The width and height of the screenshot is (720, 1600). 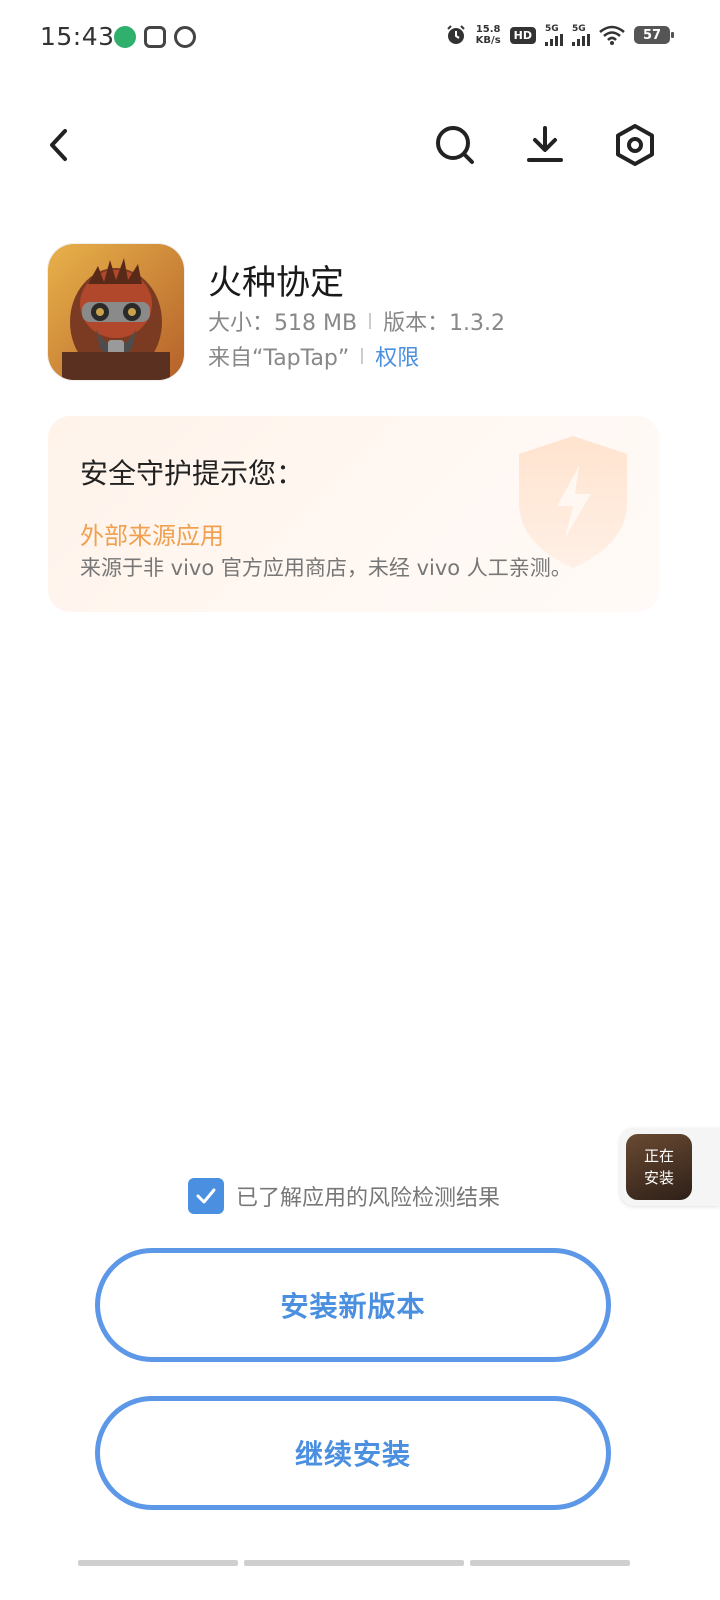 I want to click on status-indicators: 15.8 KB/s HD 5G 5G 57, so click(x=559, y=35).